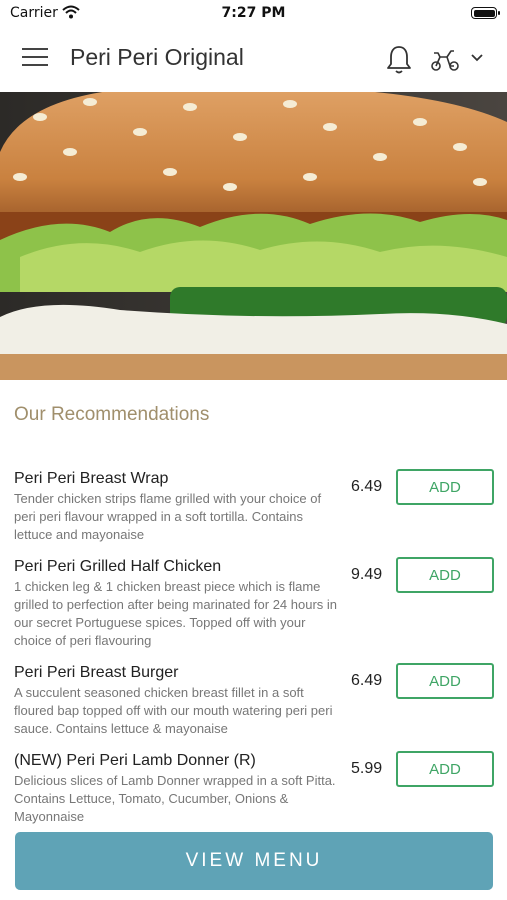 The image size is (507, 900). What do you see at coordinates (445, 60) in the screenshot?
I see `scooter-icon` at bounding box center [445, 60].